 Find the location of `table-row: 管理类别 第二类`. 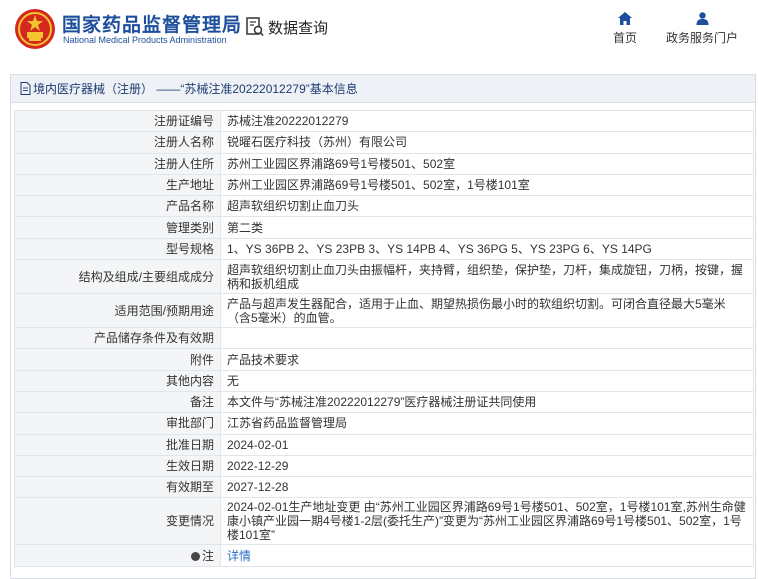

table-row: 管理类别 第二类 is located at coordinates (384, 227).